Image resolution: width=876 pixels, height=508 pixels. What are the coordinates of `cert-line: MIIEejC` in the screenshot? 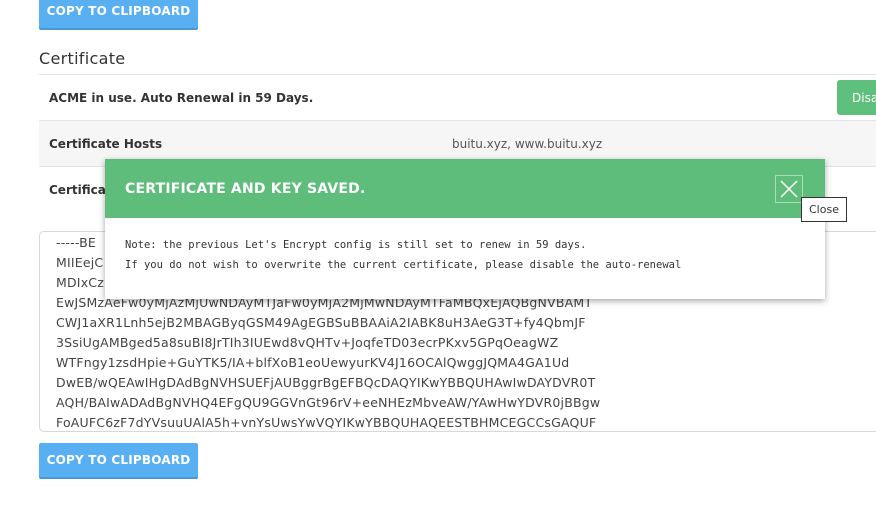 It's located at (80, 262).